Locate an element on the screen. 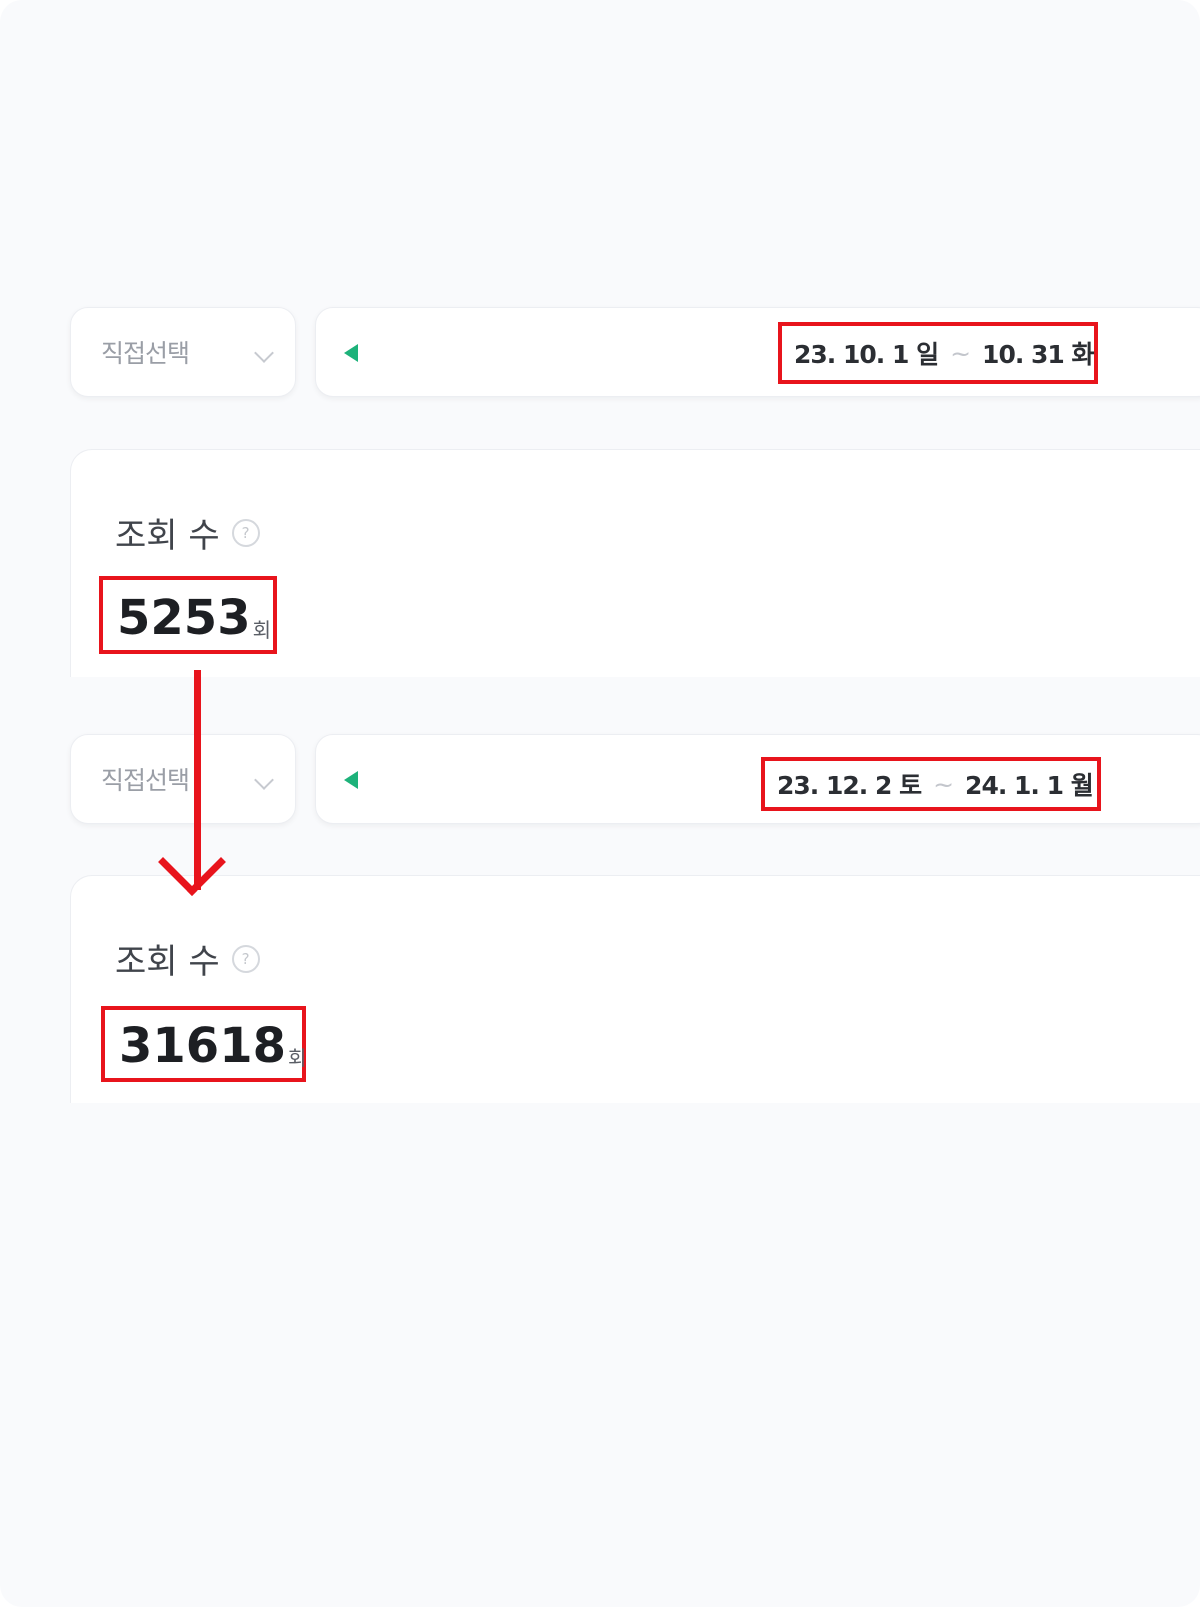  date-start: 23. 12. 2 토 is located at coordinates (849, 785).